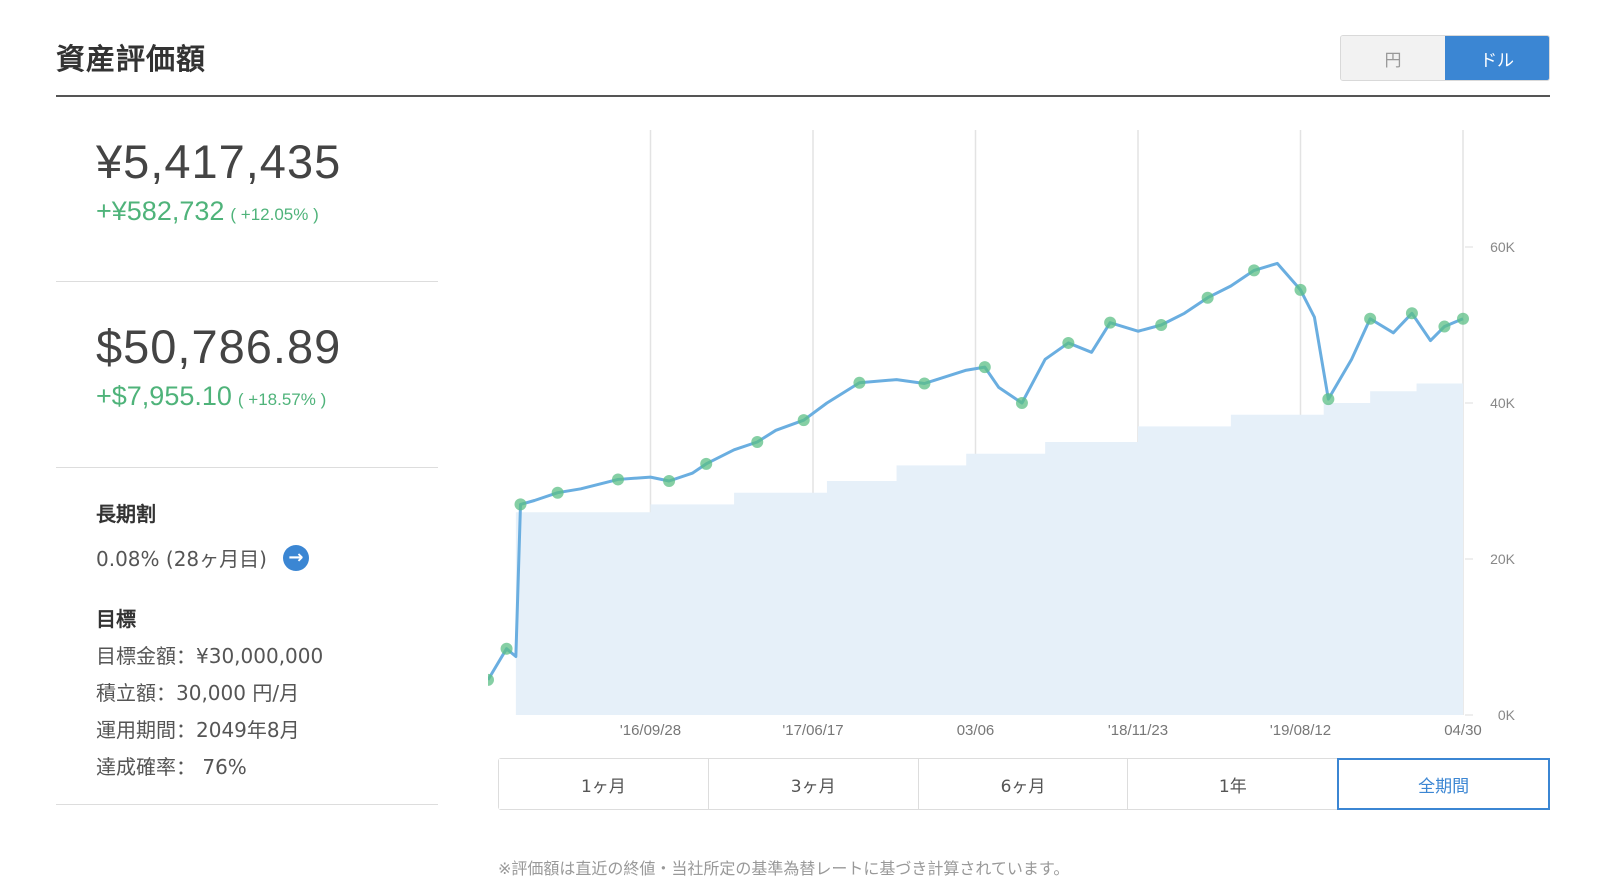  What do you see at coordinates (219, 161) in the screenshot?
I see `yen-total-amount: ¥5,417,435` at bounding box center [219, 161].